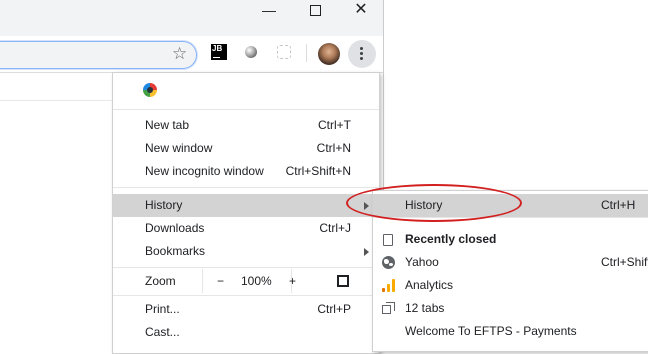 The image size is (648, 354). Describe the element at coordinates (451, 239) in the screenshot. I see `submenu-item-label: Recently closed` at that location.